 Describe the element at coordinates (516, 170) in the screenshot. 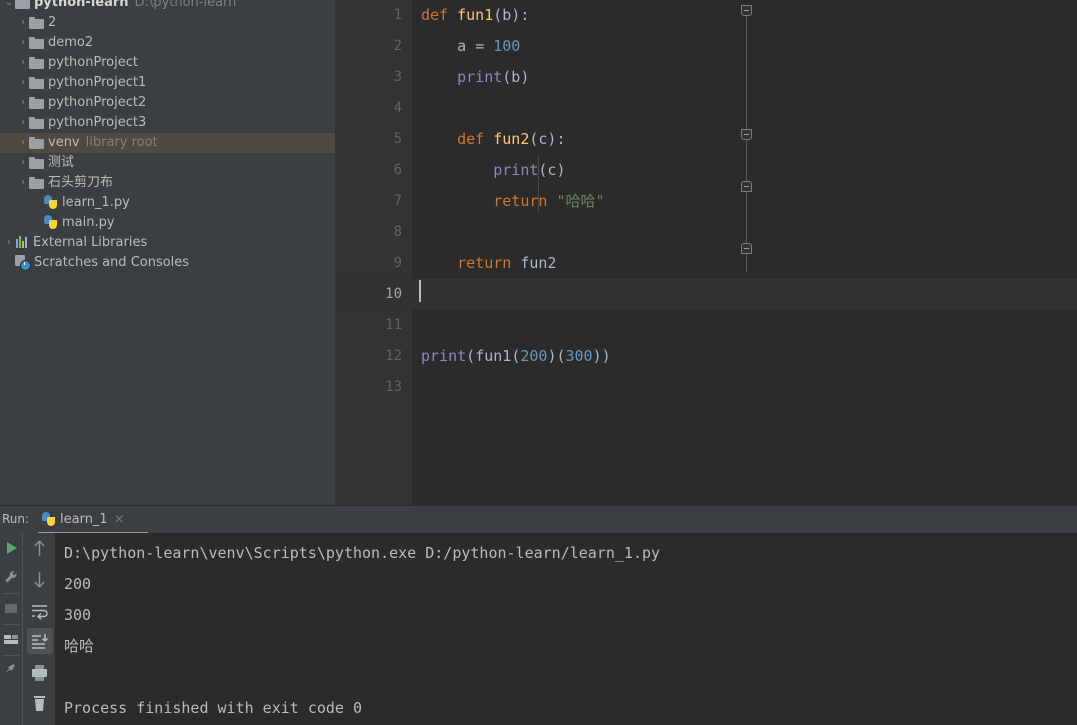

I see `code-token: print` at that location.